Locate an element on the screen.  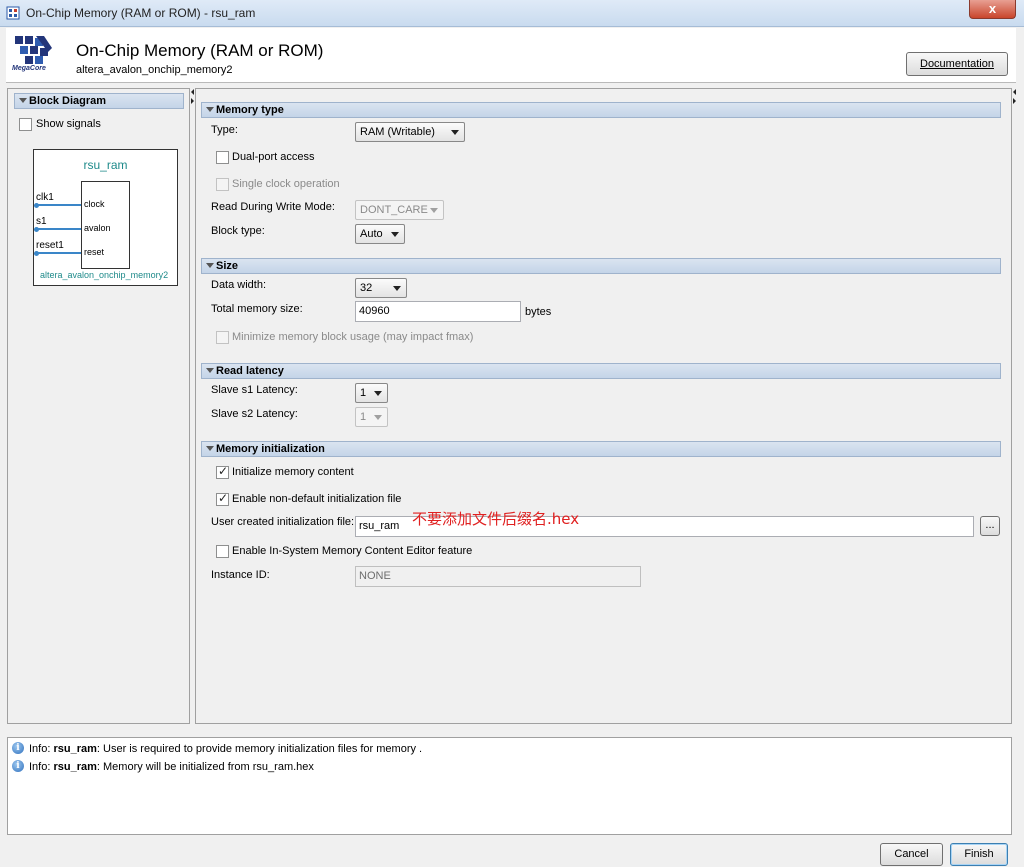
documentation-button: Documentation is located at coordinates (957, 64).